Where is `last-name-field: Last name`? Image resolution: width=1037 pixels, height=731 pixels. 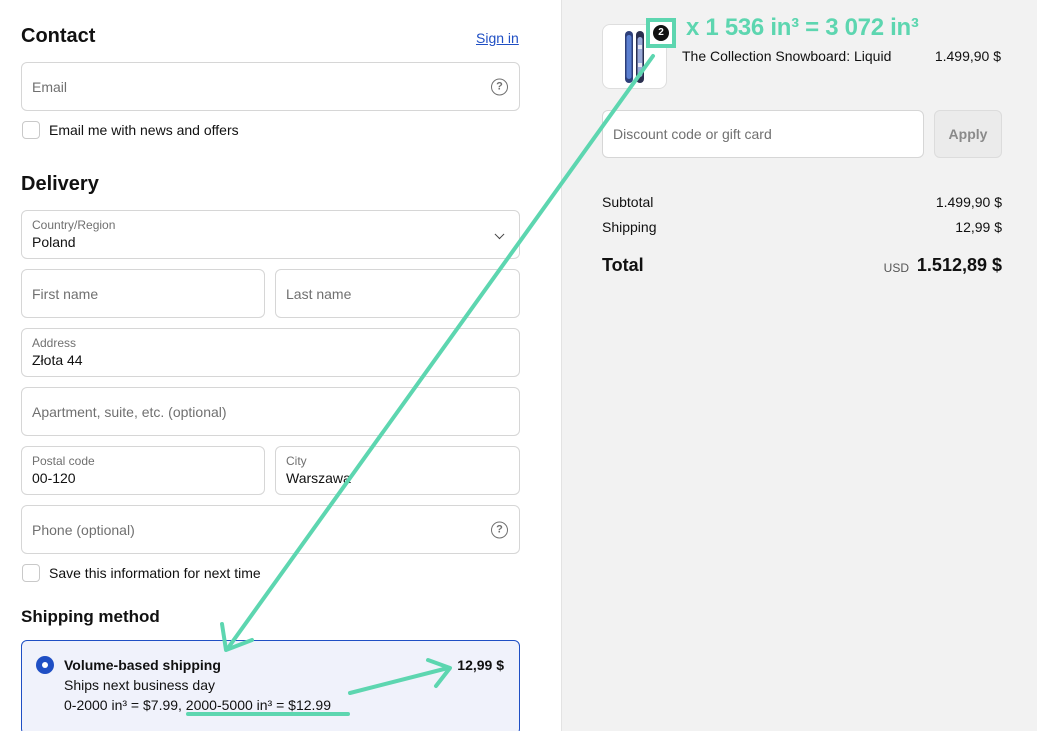
last-name-field: Last name is located at coordinates (397, 293).